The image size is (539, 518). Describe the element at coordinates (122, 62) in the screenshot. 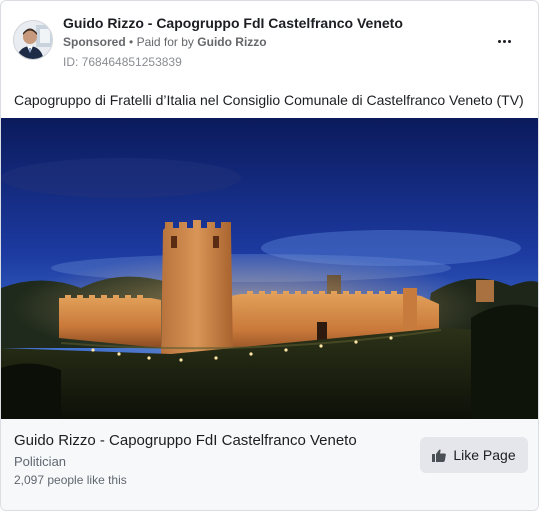

I see `ad-id: ID: 768464851253839` at that location.